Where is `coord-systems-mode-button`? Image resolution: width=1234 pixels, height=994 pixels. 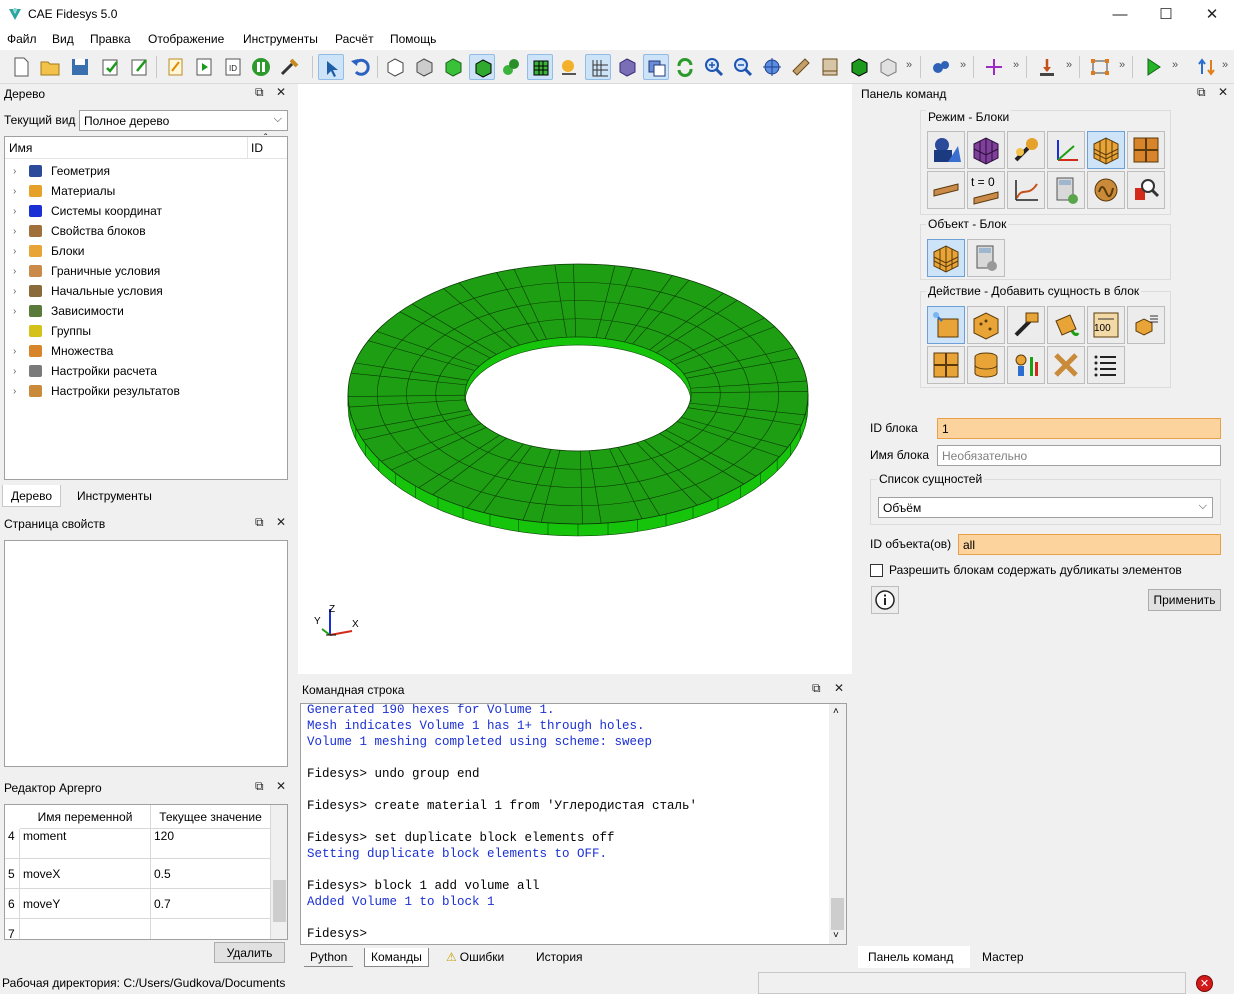
coord-systems-mode-button is located at coordinates (1066, 150).